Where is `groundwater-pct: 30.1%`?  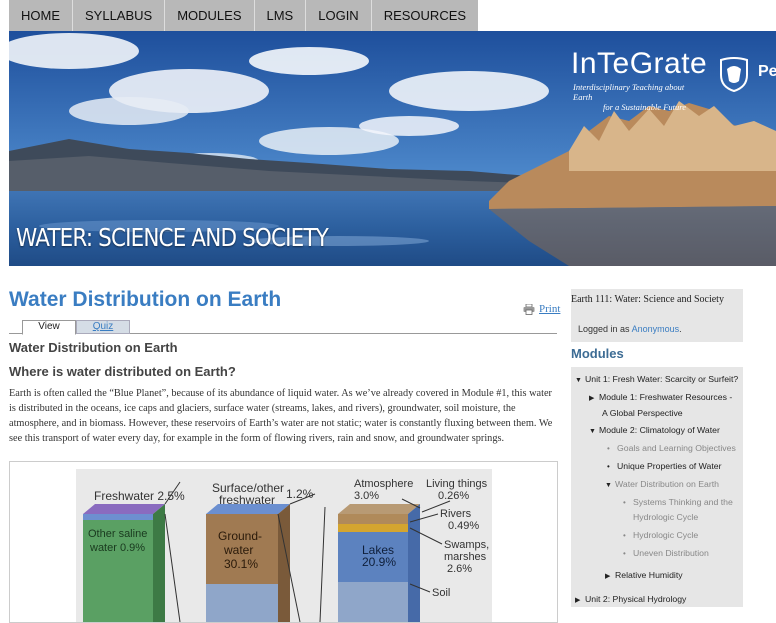
groundwater-pct: 30.1% is located at coordinates (241, 564).